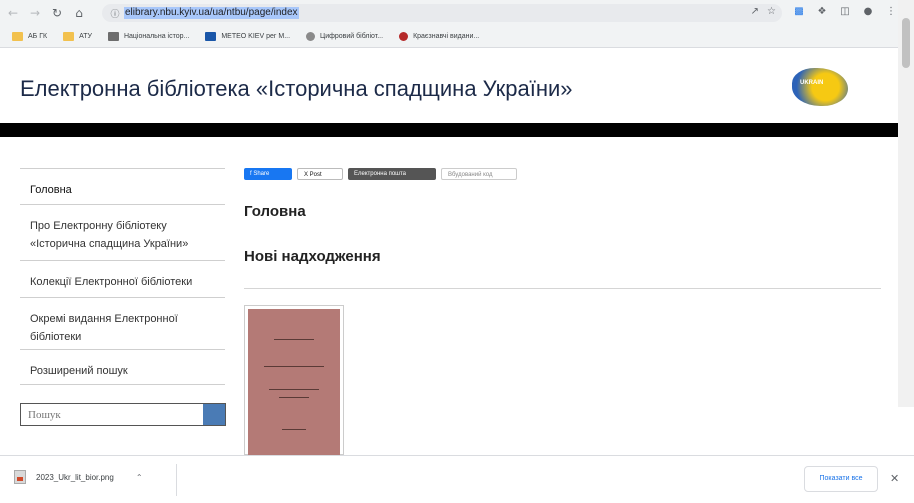  Describe the element at coordinates (122, 186) in the screenshot. I see `sidebar-item-home: Головна` at that location.